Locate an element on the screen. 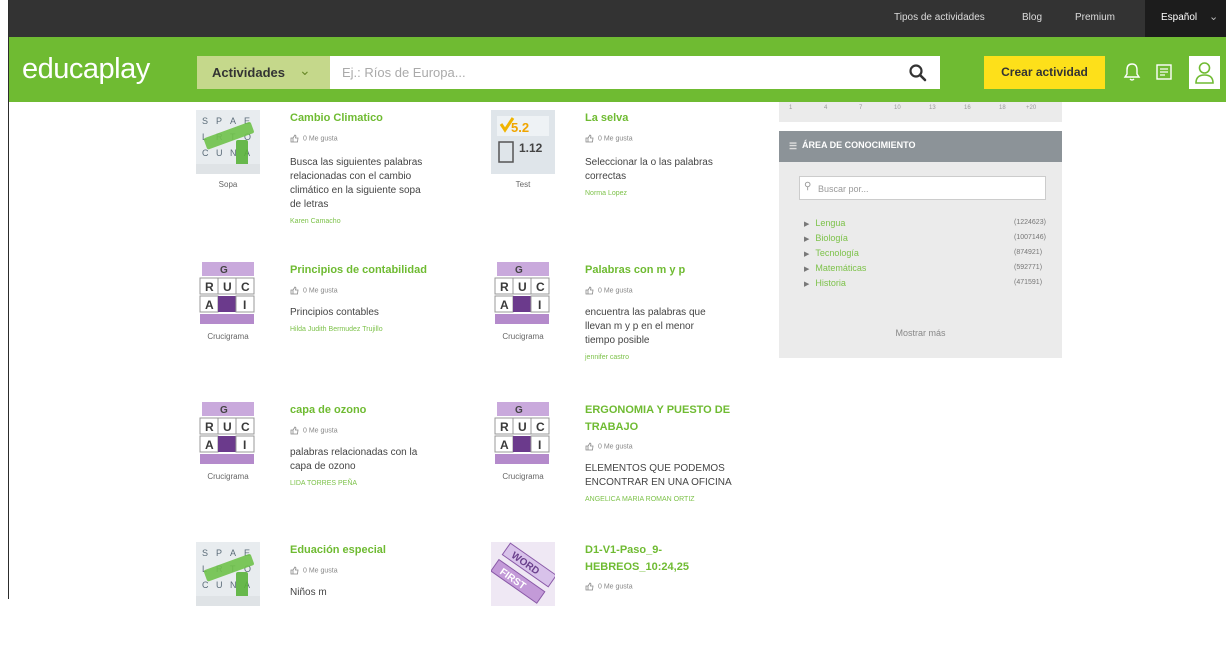 The height and width of the screenshot is (672, 1226). category-label: Actividades is located at coordinates (248, 72).